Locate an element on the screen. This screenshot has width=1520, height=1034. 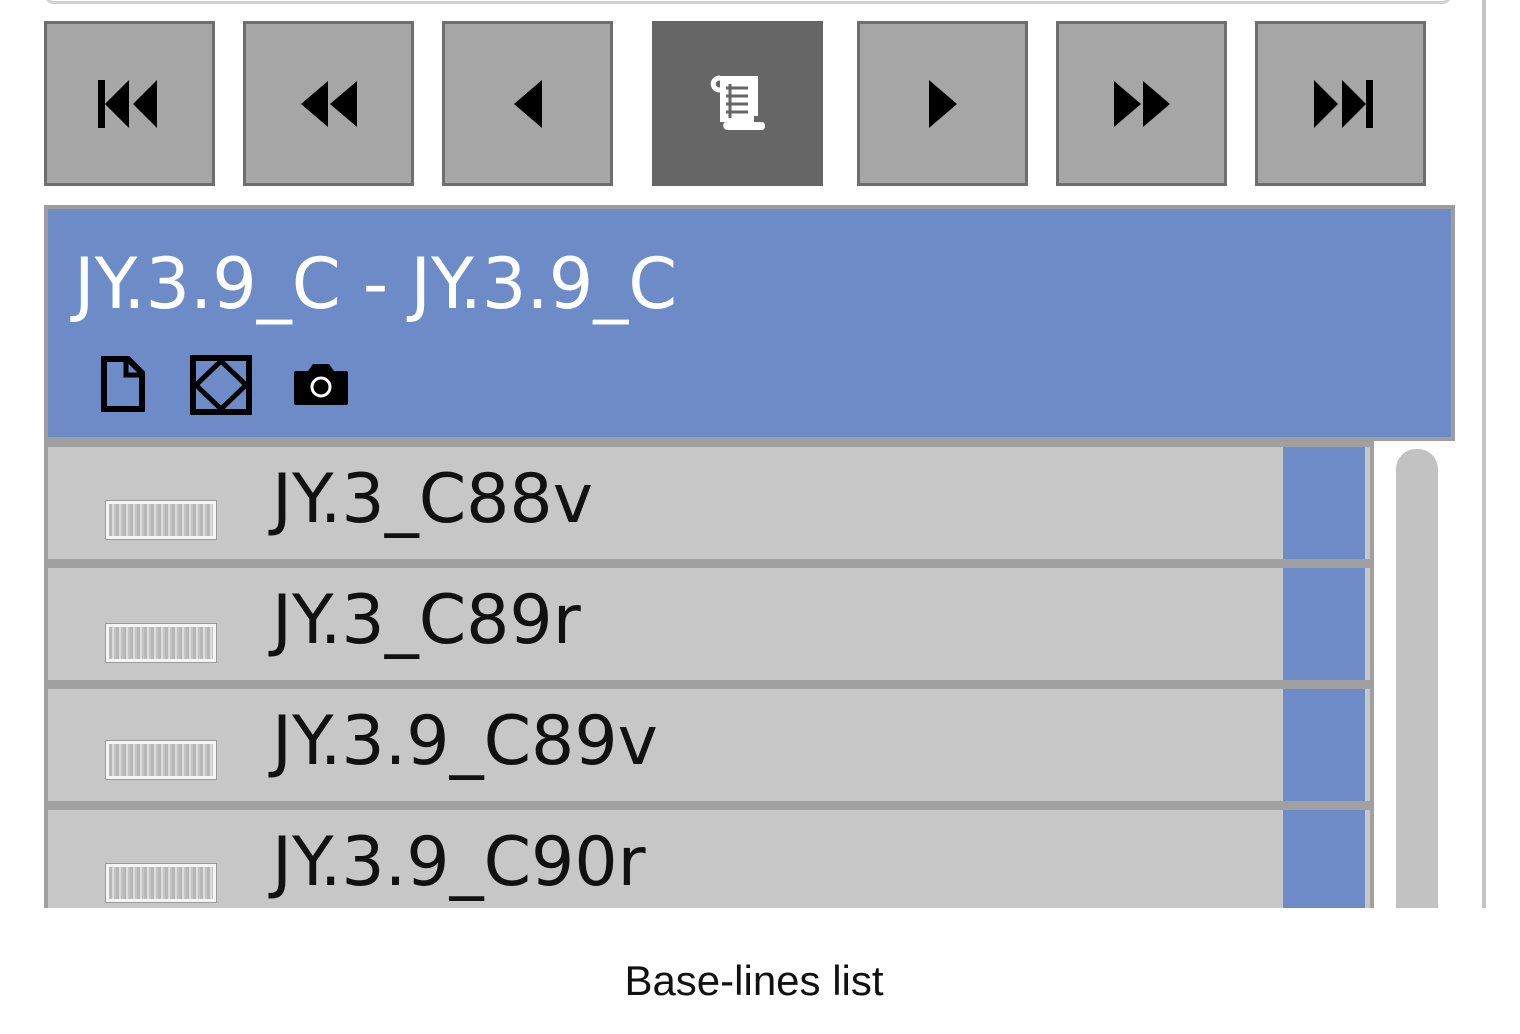
fast-backward-icon is located at coordinates (328, 103).